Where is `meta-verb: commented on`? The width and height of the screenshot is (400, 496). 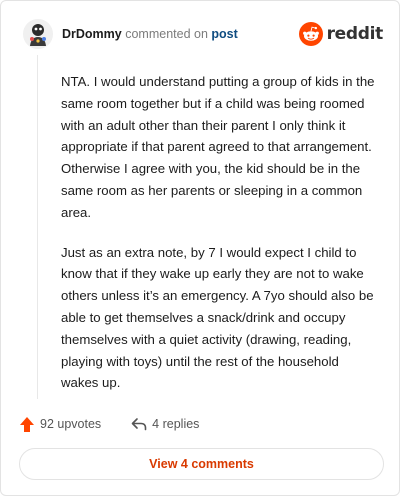 meta-verb: commented on is located at coordinates (166, 34).